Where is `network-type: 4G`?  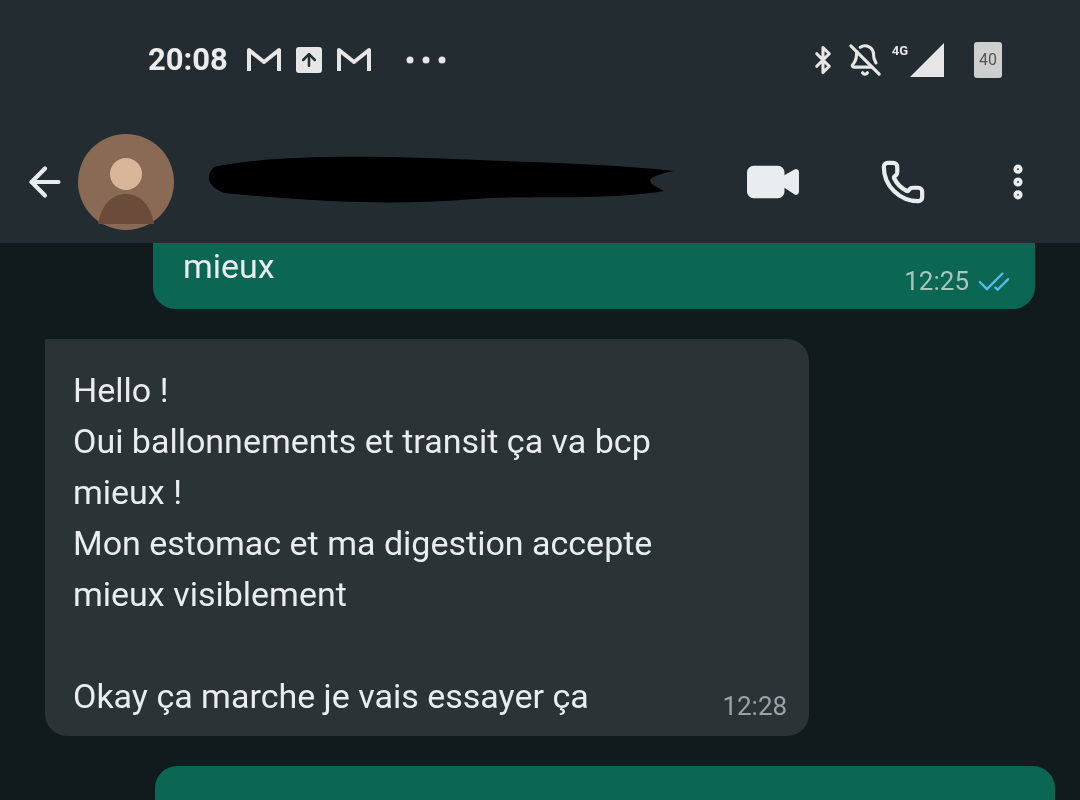
network-type: 4G is located at coordinates (899, 51).